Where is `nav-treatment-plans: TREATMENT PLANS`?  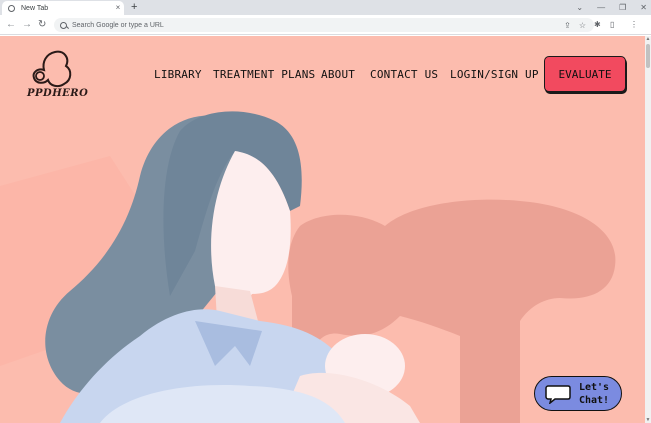 nav-treatment-plans: TREATMENT PLANS is located at coordinates (264, 74).